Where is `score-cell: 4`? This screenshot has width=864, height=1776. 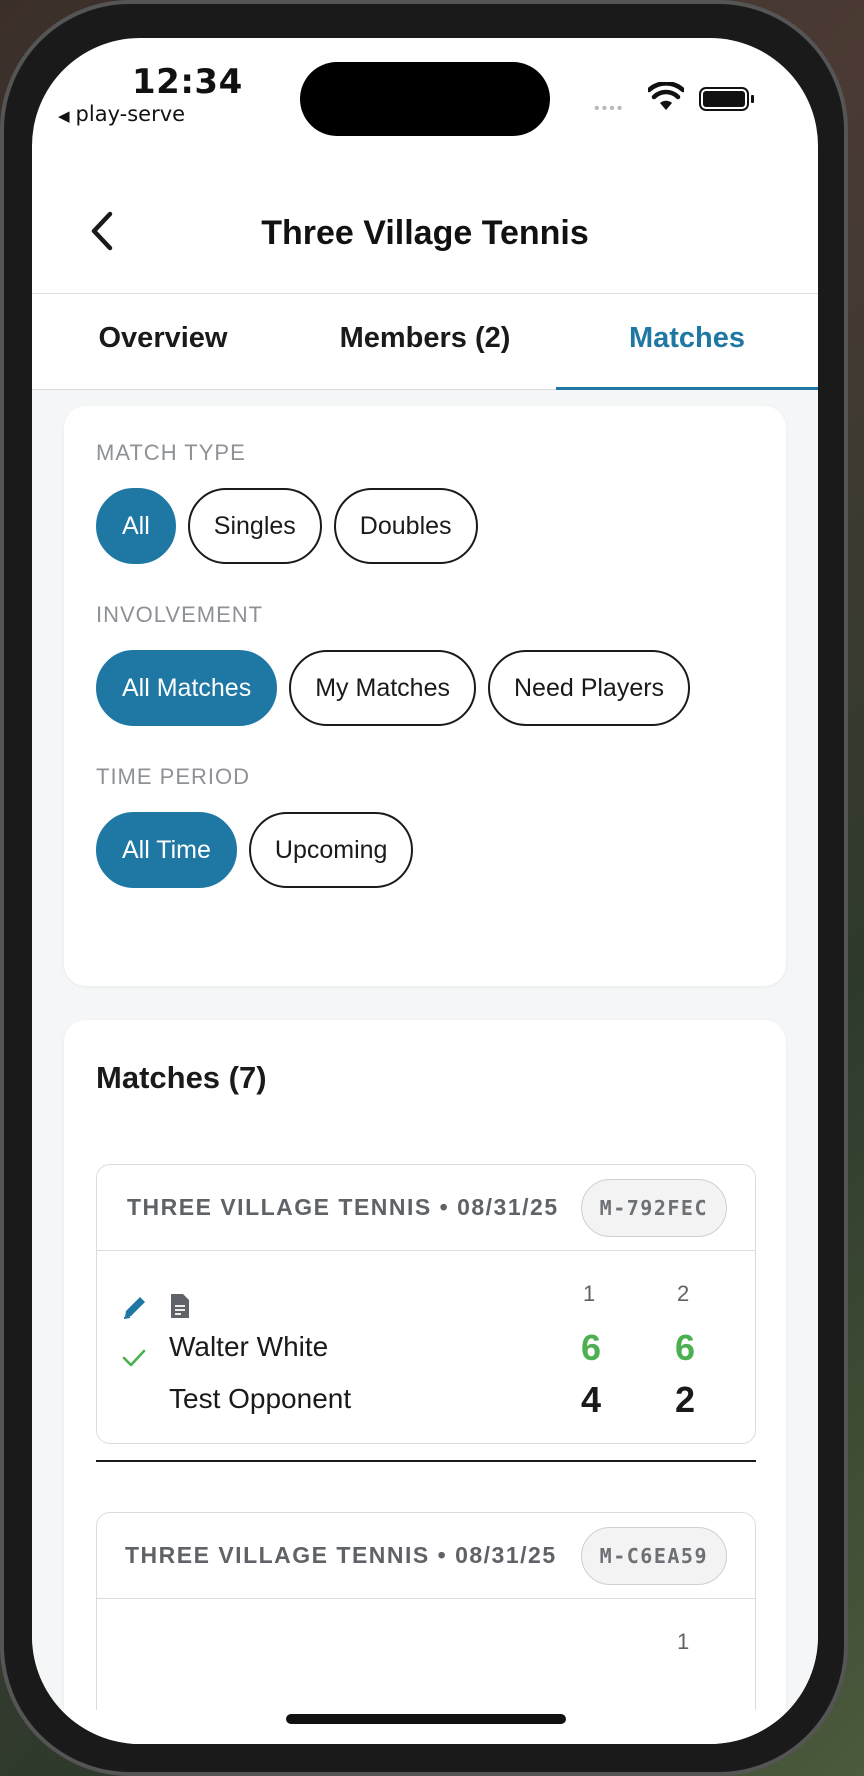 score-cell: 4 is located at coordinates (591, 1399).